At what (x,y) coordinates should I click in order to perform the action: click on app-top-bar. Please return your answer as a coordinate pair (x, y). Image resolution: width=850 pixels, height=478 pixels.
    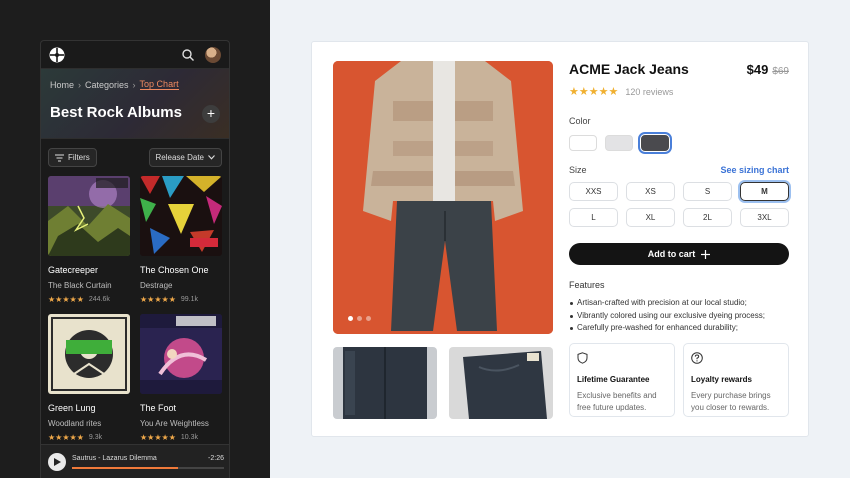
    Looking at the image, I should click on (135, 55).